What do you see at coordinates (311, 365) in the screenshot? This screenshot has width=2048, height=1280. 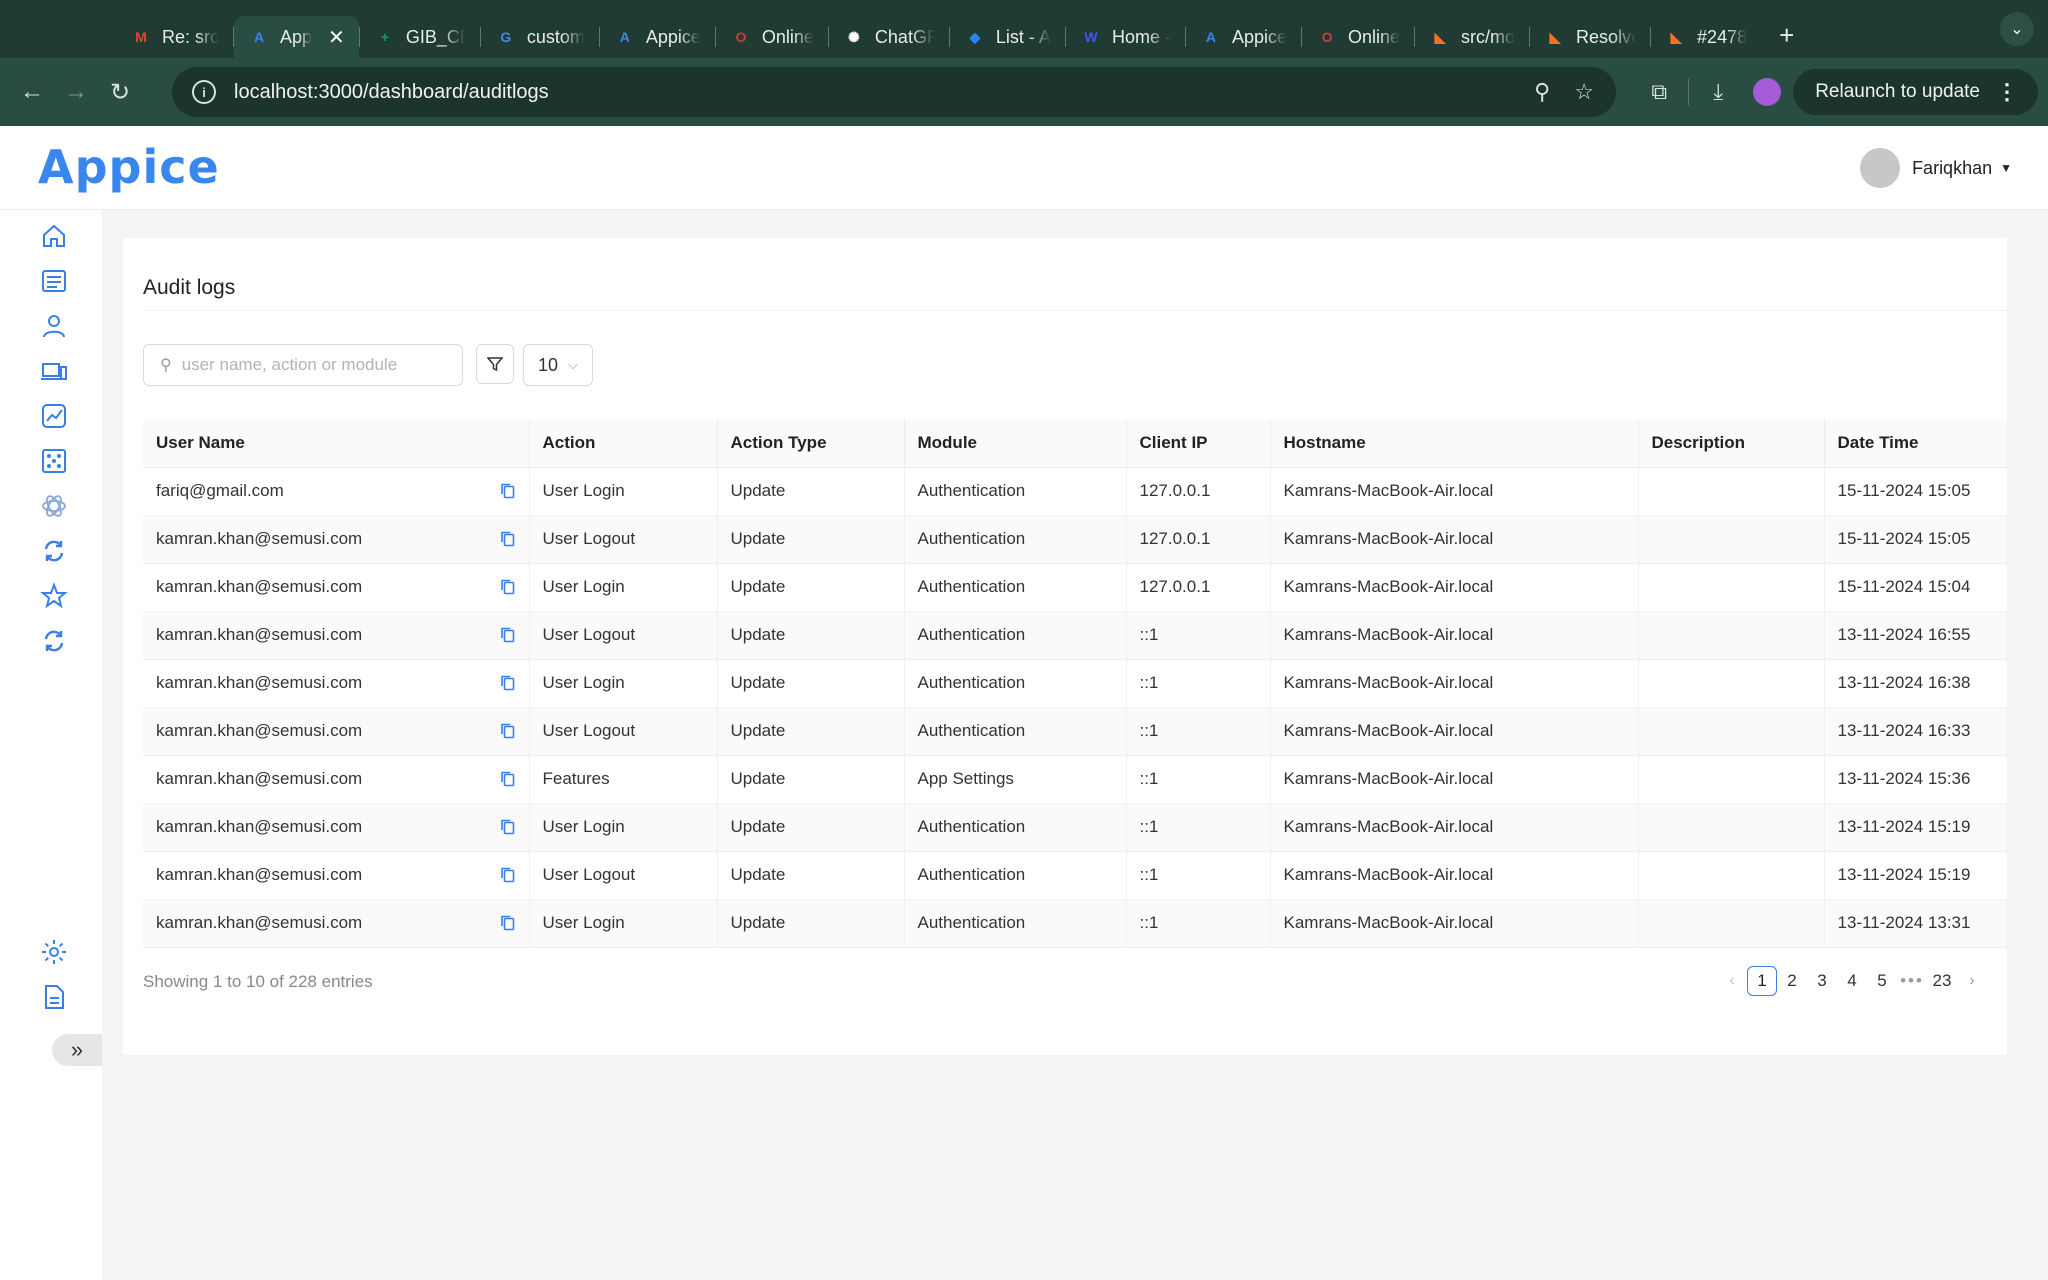 I see `search-input` at bounding box center [311, 365].